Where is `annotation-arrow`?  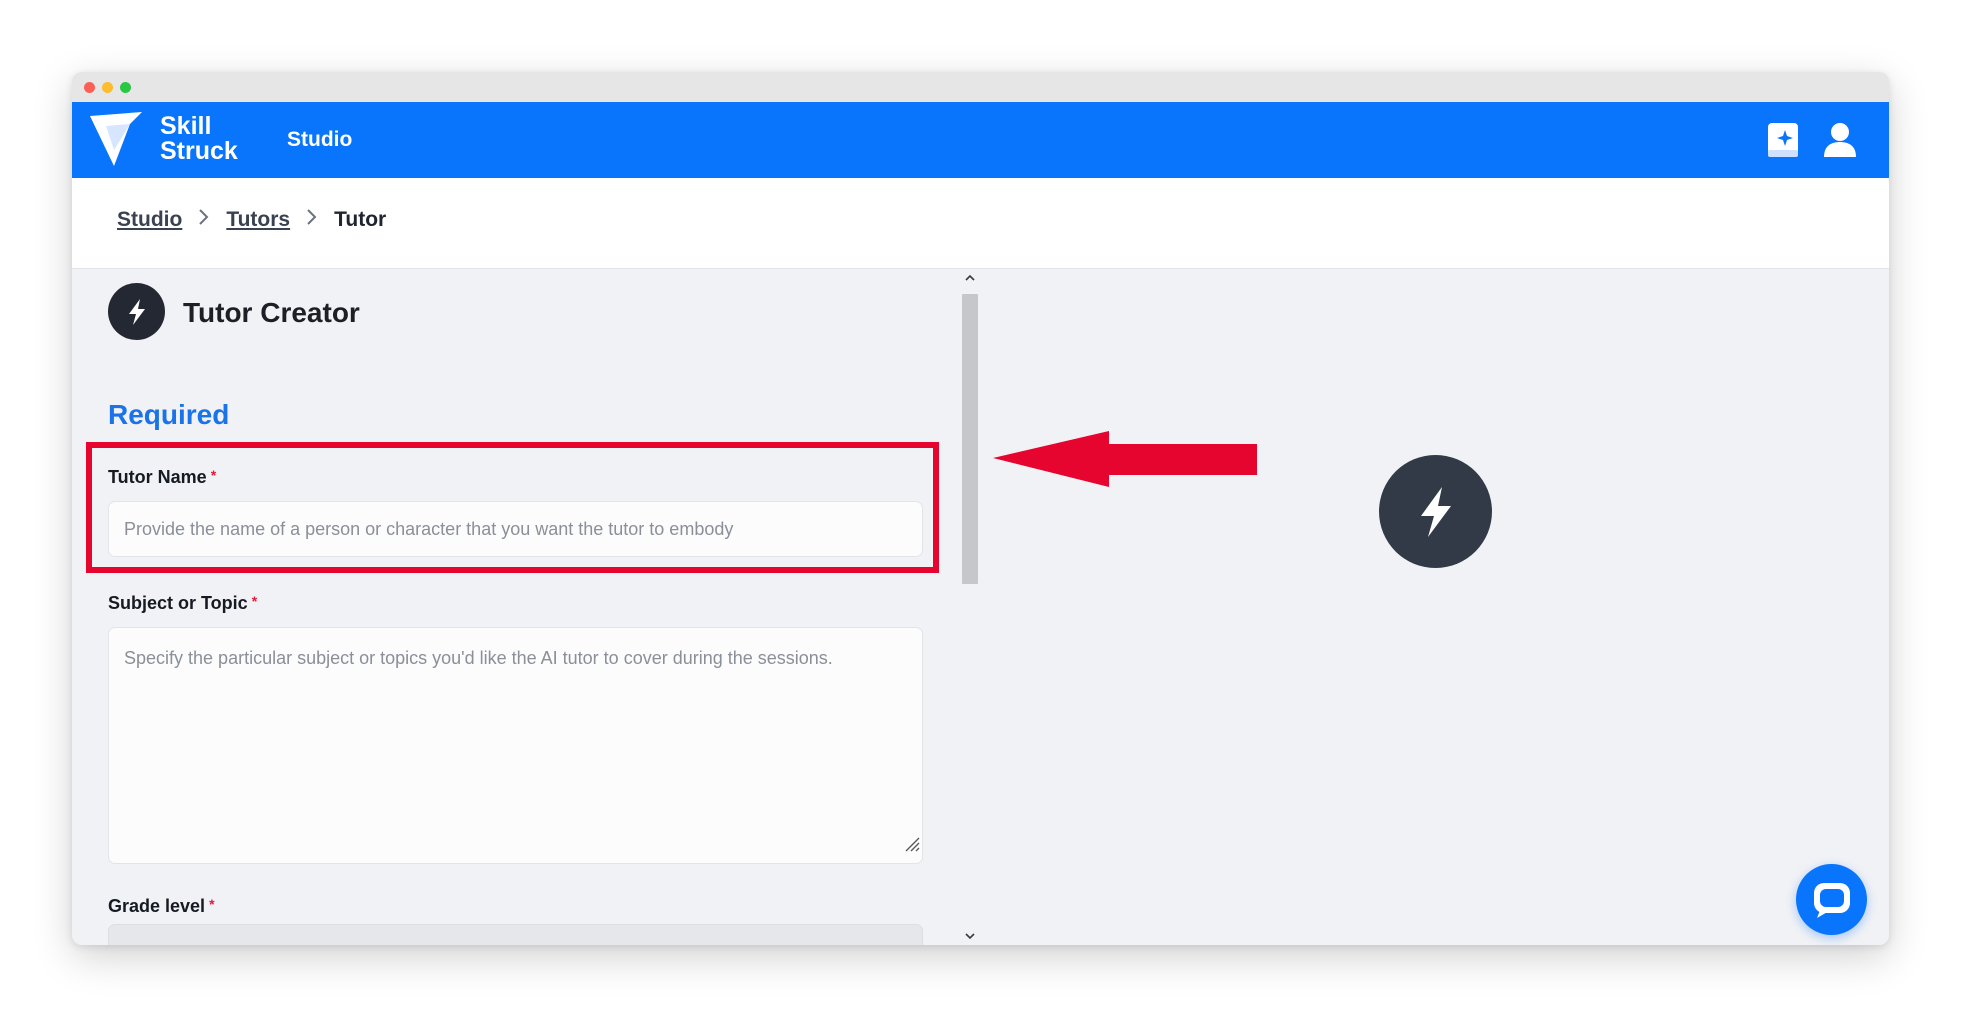
annotation-arrow is located at coordinates (1125, 459).